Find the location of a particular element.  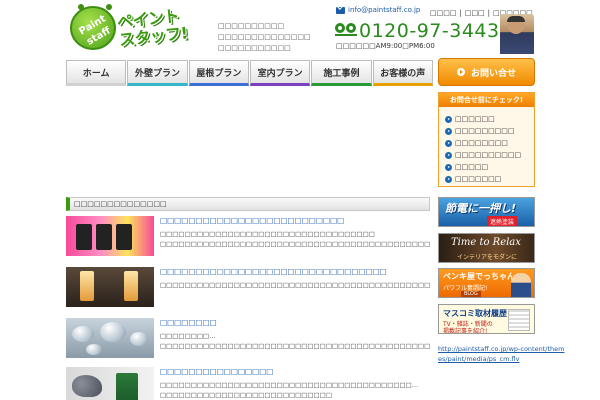

blog-banner: ペンキ屋でっちゃん パワフル奮闘記! BLOG is located at coordinates (486, 283).